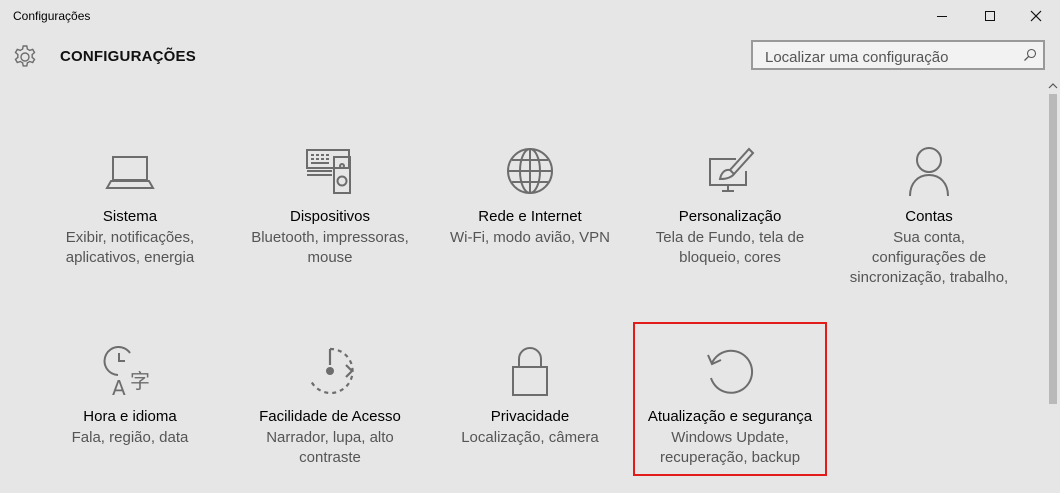 The height and width of the screenshot is (493, 1060). Describe the element at coordinates (1053, 86) in the screenshot. I see `scroll-up-arrow-icon` at that location.